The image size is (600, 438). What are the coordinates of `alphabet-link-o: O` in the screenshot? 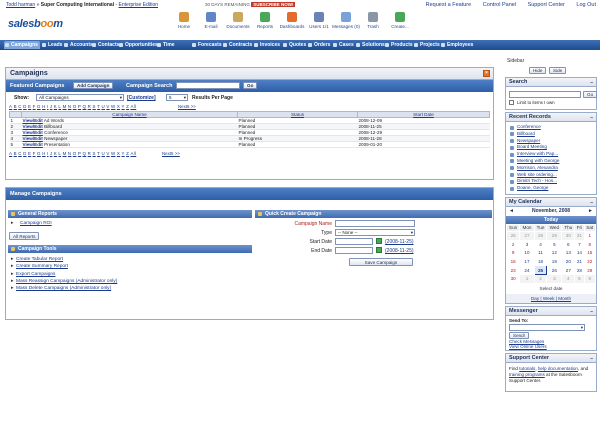 It's located at (75, 153).